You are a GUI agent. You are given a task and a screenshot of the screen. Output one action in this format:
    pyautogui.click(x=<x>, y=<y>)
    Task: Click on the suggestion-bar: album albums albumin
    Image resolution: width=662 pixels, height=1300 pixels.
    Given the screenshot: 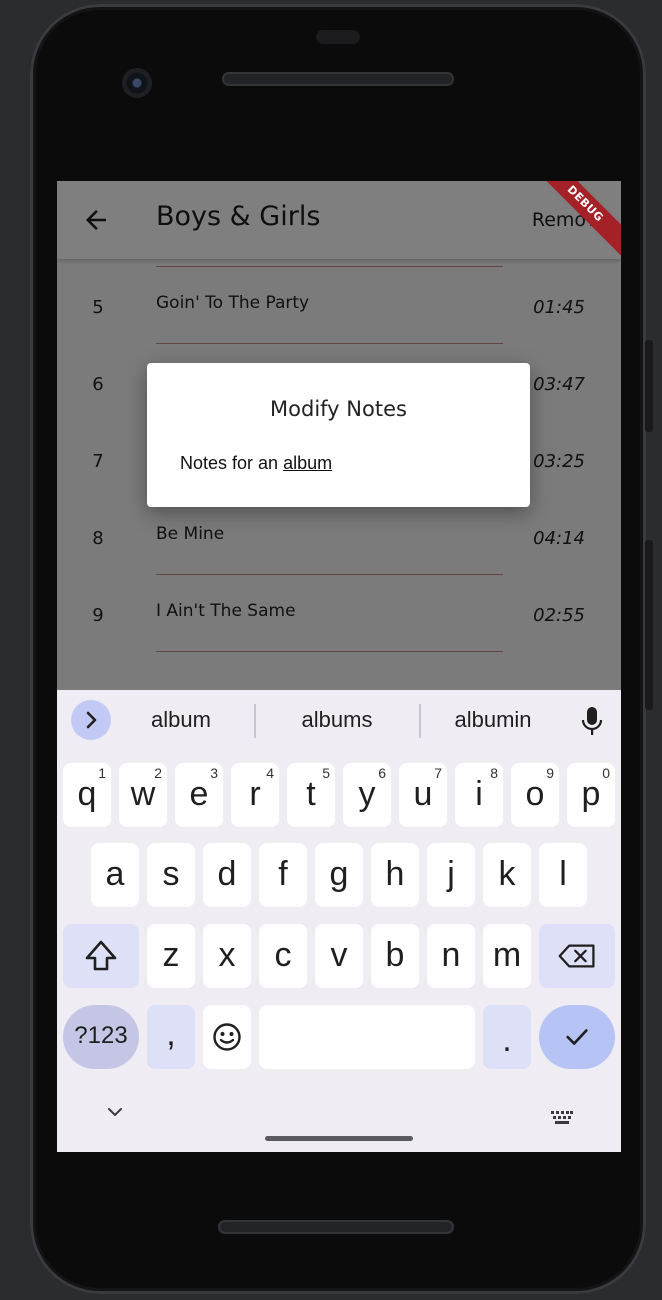 What is the action you would take?
    pyautogui.click(x=339, y=720)
    